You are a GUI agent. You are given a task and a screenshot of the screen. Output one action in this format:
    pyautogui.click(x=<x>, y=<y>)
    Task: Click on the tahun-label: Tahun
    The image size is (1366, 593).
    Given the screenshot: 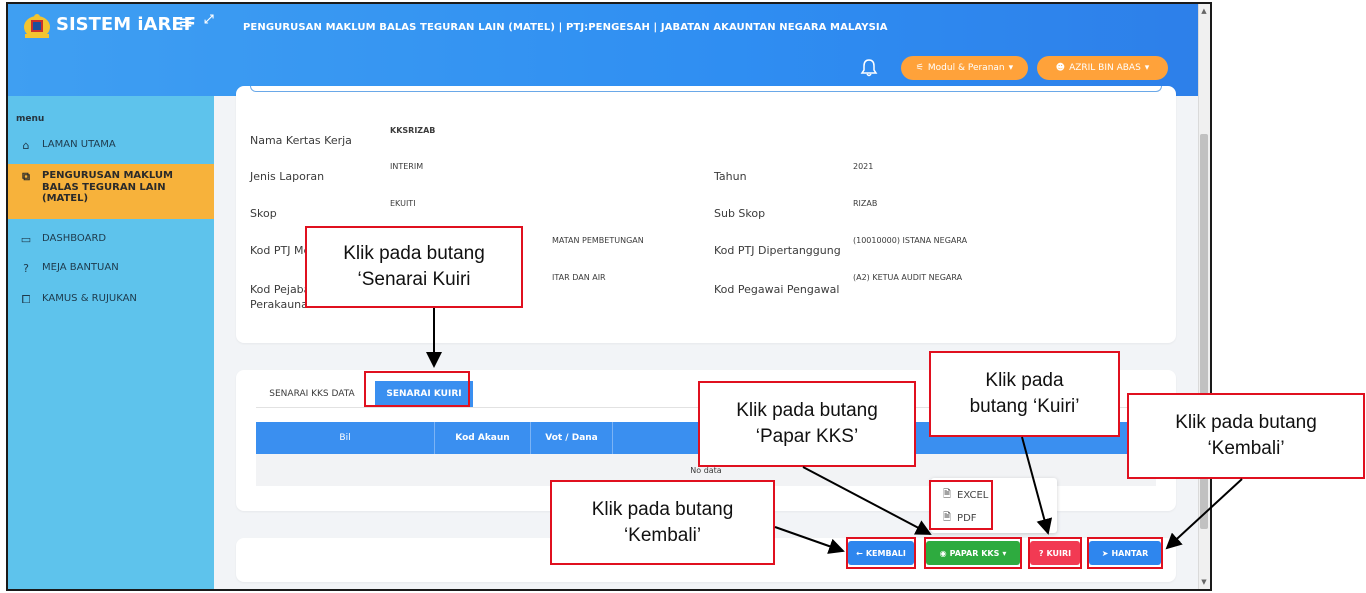 What is the action you would take?
    pyautogui.click(x=730, y=176)
    